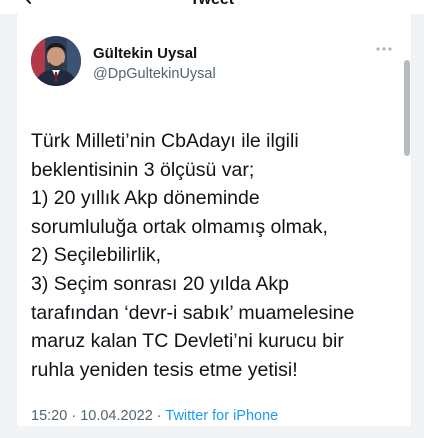  What do you see at coordinates (145, 53) in the screenshot?
I see `author-name: Gültekin Uysal` at bounding box center [145, 53].